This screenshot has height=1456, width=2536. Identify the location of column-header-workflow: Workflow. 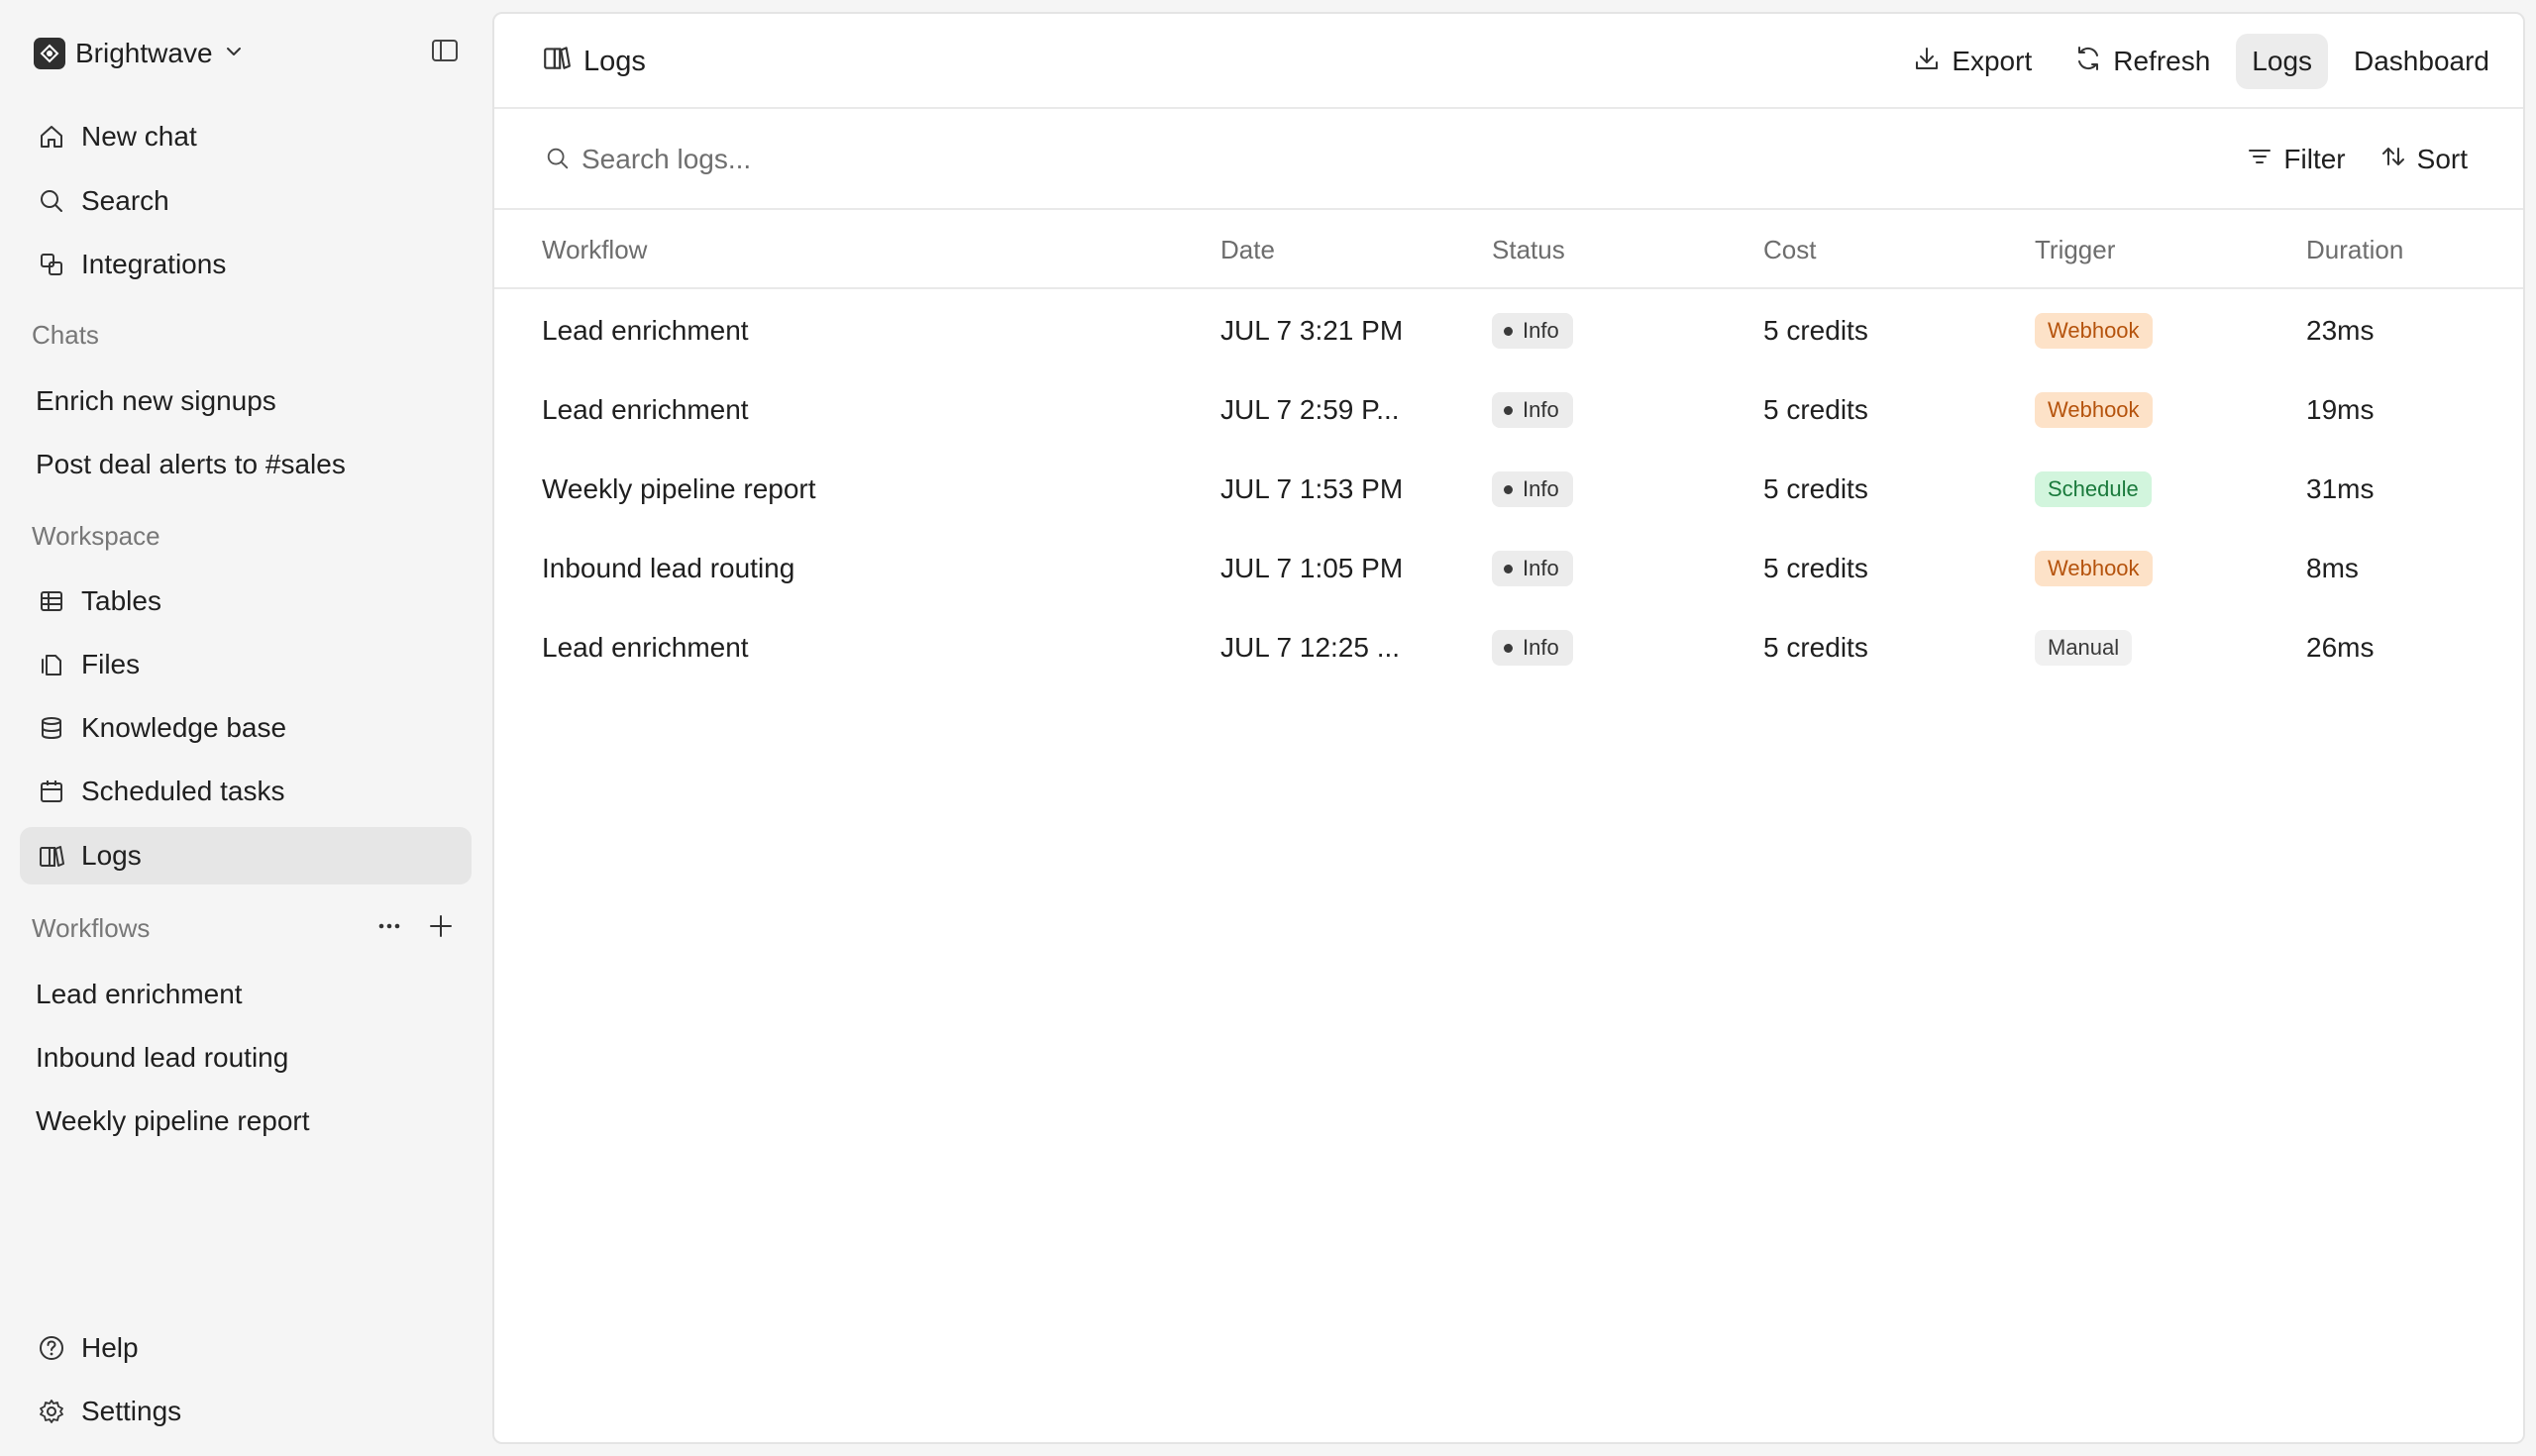
(594, 249).